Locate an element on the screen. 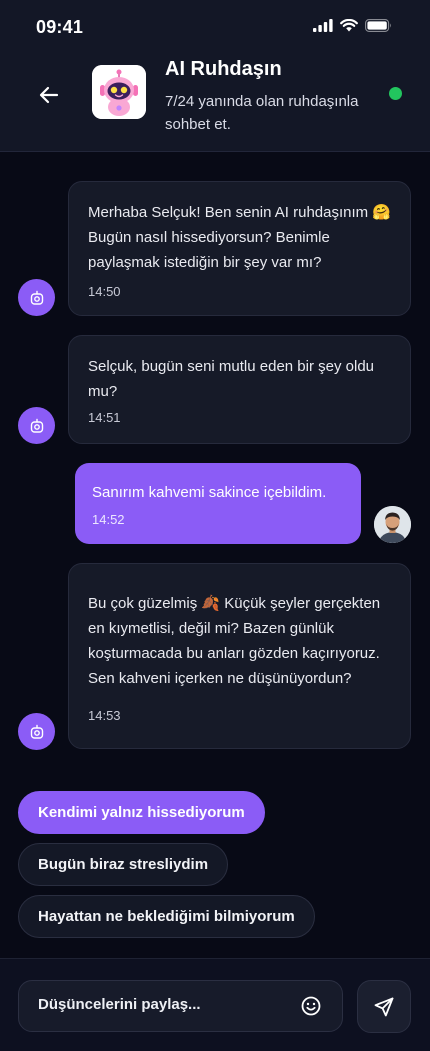 Image resolution: width=430 pixels, height=1051 pixels. user-photo-icon is located at coordinates (392, 524).